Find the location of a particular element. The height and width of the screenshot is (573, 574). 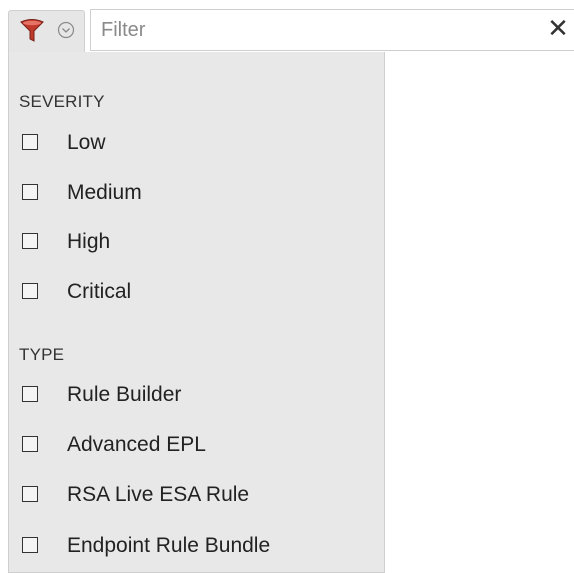

option-label: Medium is located at coordinates (104, 192).